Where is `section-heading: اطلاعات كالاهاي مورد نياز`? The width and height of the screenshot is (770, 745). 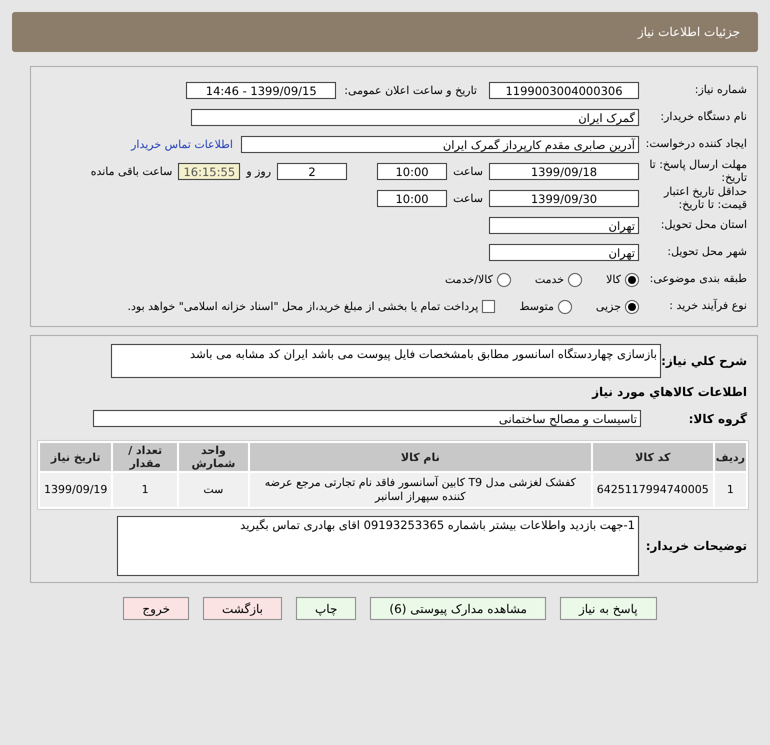
section-heading: اطلاعات كالاهاي مورد نياز is located at coordinates (669, 392).